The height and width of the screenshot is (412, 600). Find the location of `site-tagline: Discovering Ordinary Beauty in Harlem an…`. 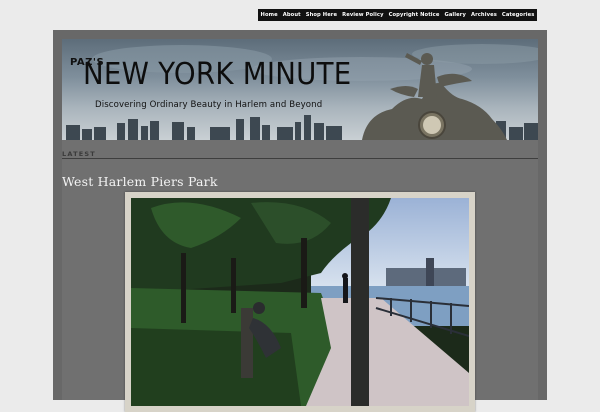

site-tagline: Discovering Ordinary Beauty in Harlem an… is located at coordinates (209, 105).